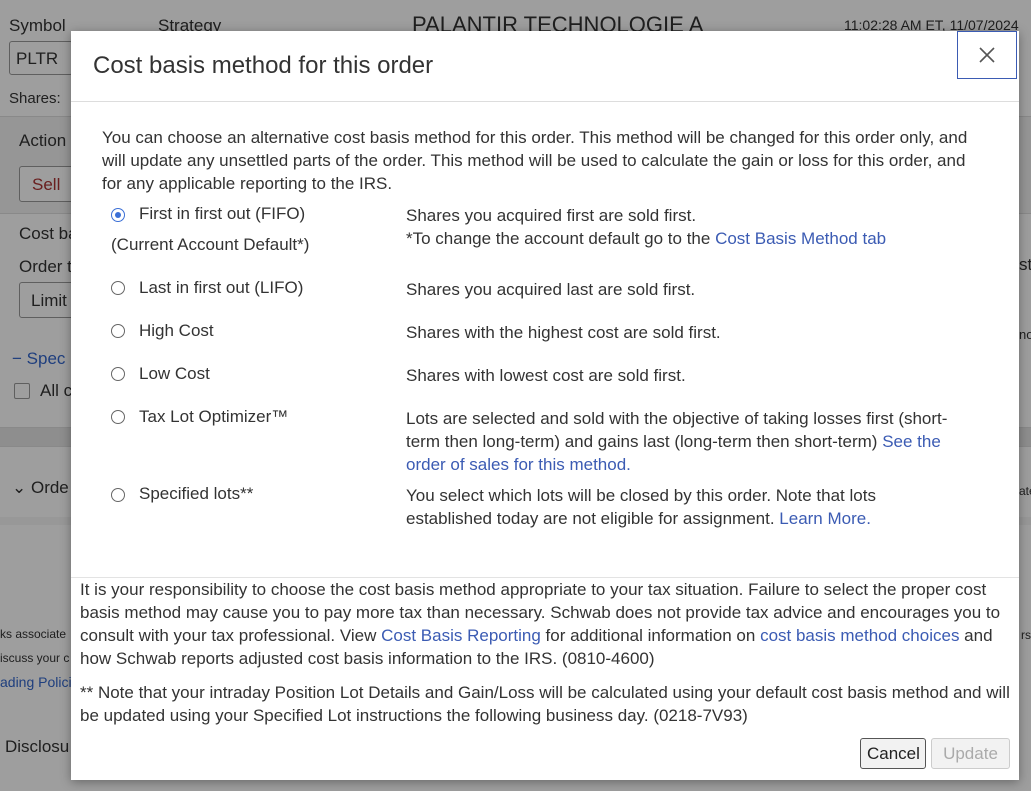 The image size is (1031, 791). What do you see at coordinates (118, 215) in the screenshot?
I see `radio-fifo` at bounding box center [118, 215].